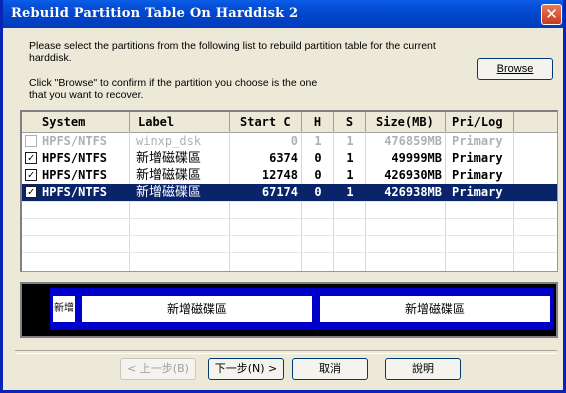  Describe the element at coordinates (279, 192) in the screenshot. I see `cell-start-c: 67174` at that location.